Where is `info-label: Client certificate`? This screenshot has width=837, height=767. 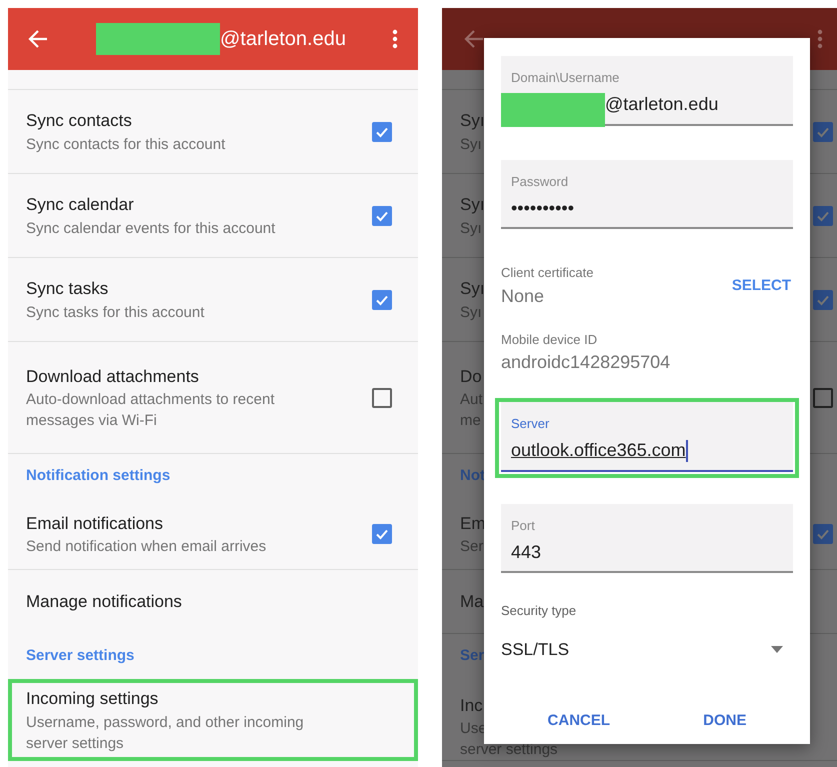
info-label: Client certificate is located at coordinates (547, 273).